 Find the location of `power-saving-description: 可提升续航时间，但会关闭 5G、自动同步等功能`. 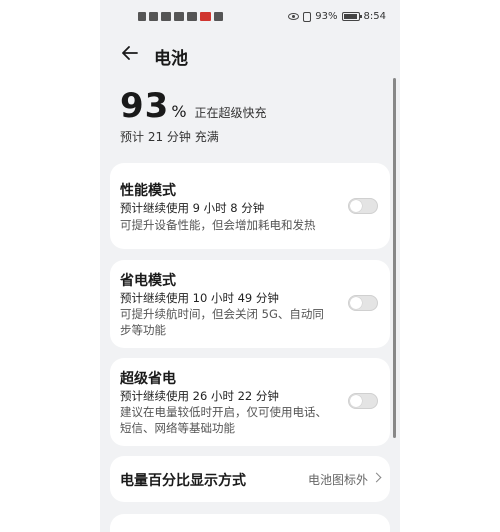

power-saving-description: 可提升续航时间，但会关闭 5G、自动同步等功能 is located at coordinates (222, 322).